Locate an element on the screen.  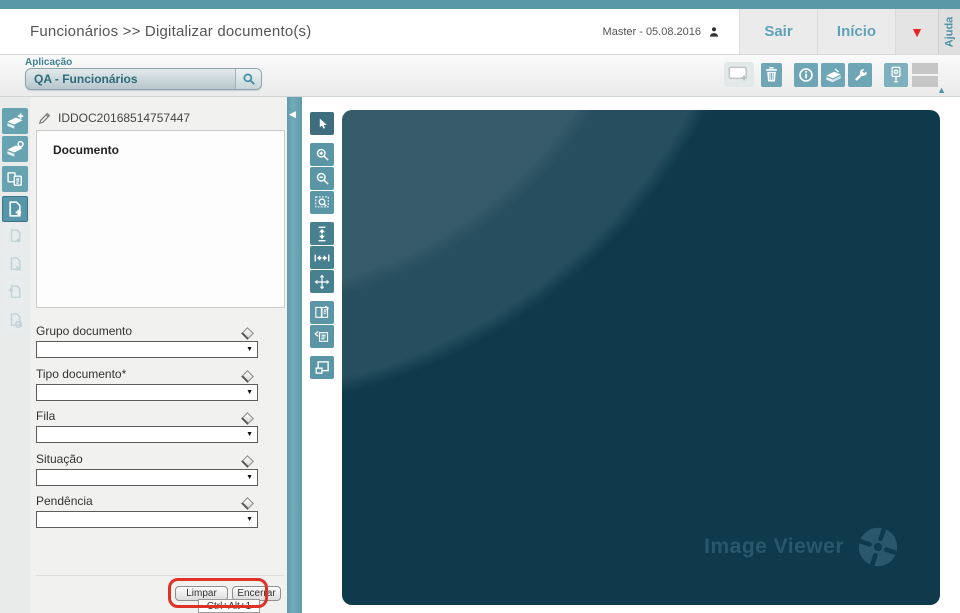
document-delete-icon is located at coordinates (16, 264).